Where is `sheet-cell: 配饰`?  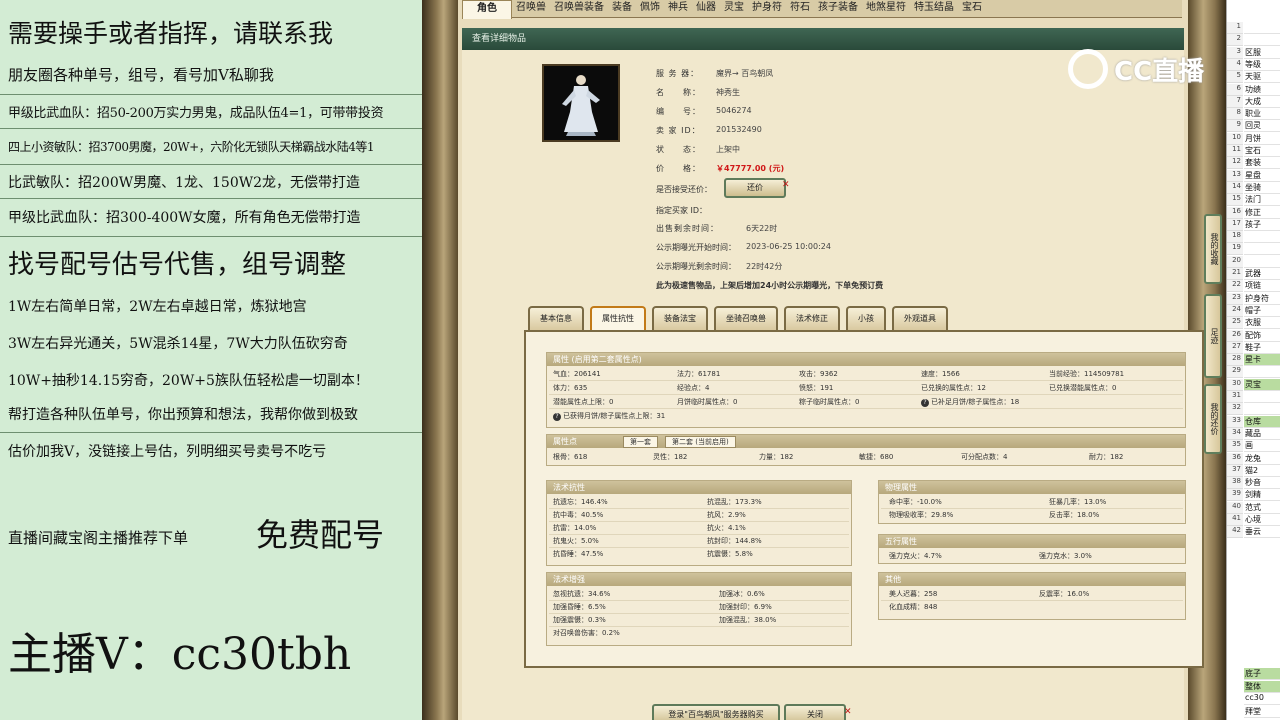
sheet-cell: 配饰 is located at coordinates (1262, 336).